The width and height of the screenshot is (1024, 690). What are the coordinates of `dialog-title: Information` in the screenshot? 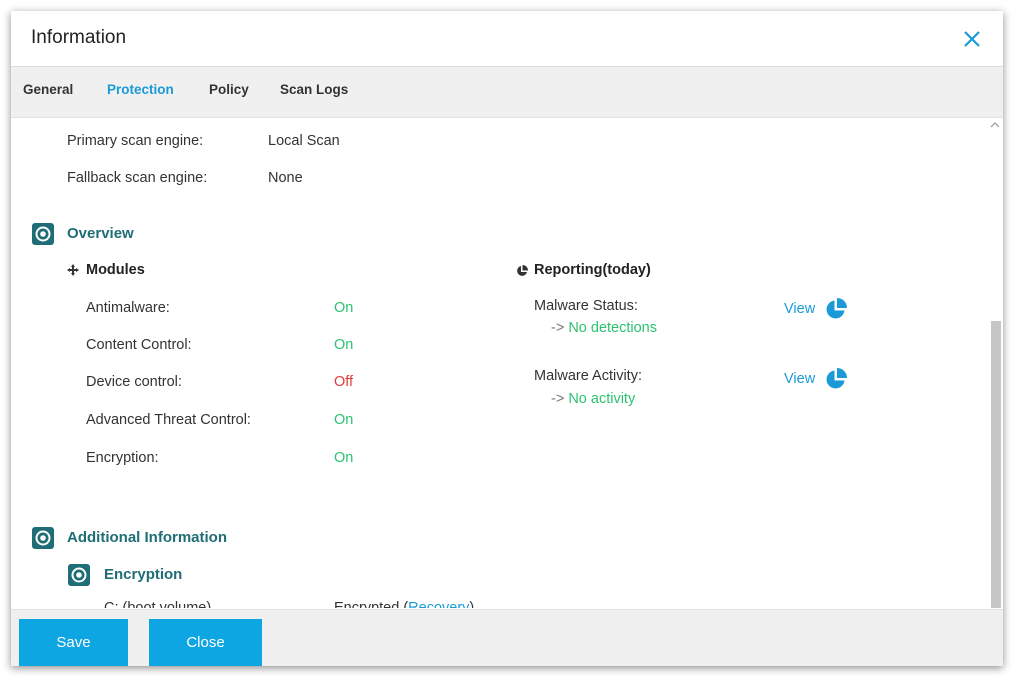 It's located at (79, 37).